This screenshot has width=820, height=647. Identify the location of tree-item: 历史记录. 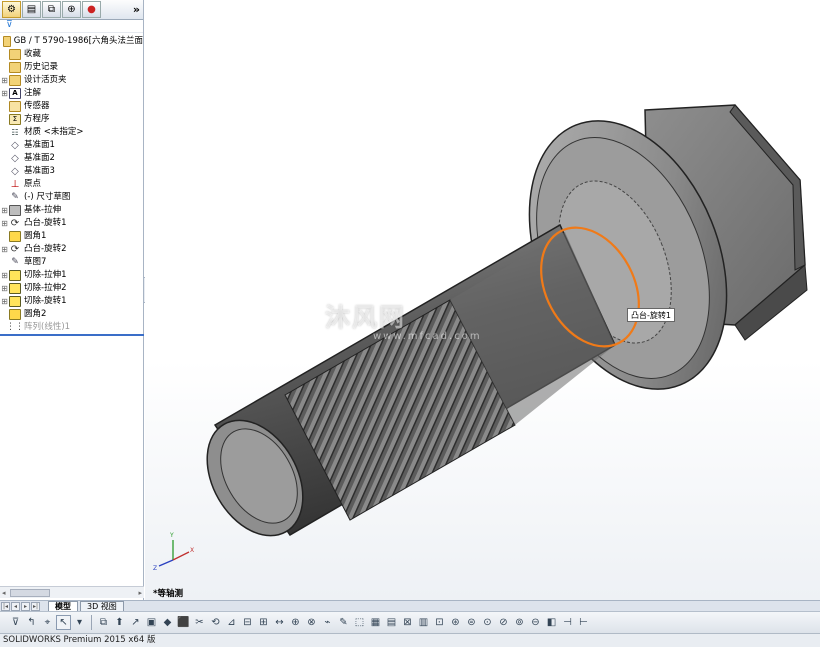
(71, 67).